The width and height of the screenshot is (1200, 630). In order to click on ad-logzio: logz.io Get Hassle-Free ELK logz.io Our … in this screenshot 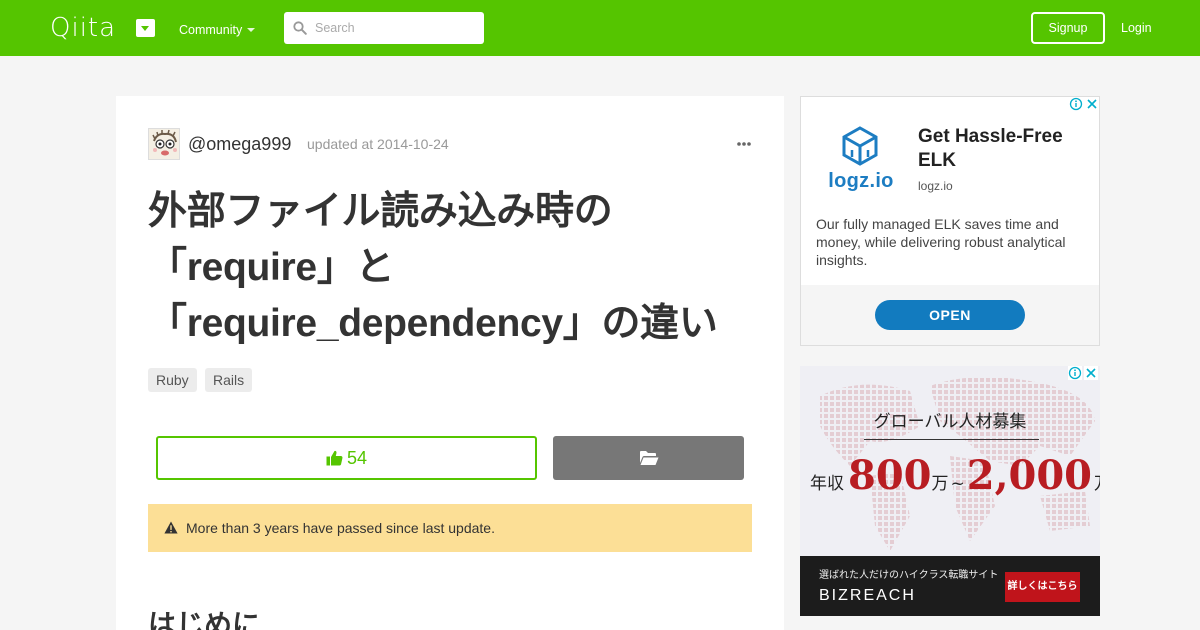, I will do `click(950, 221)`.